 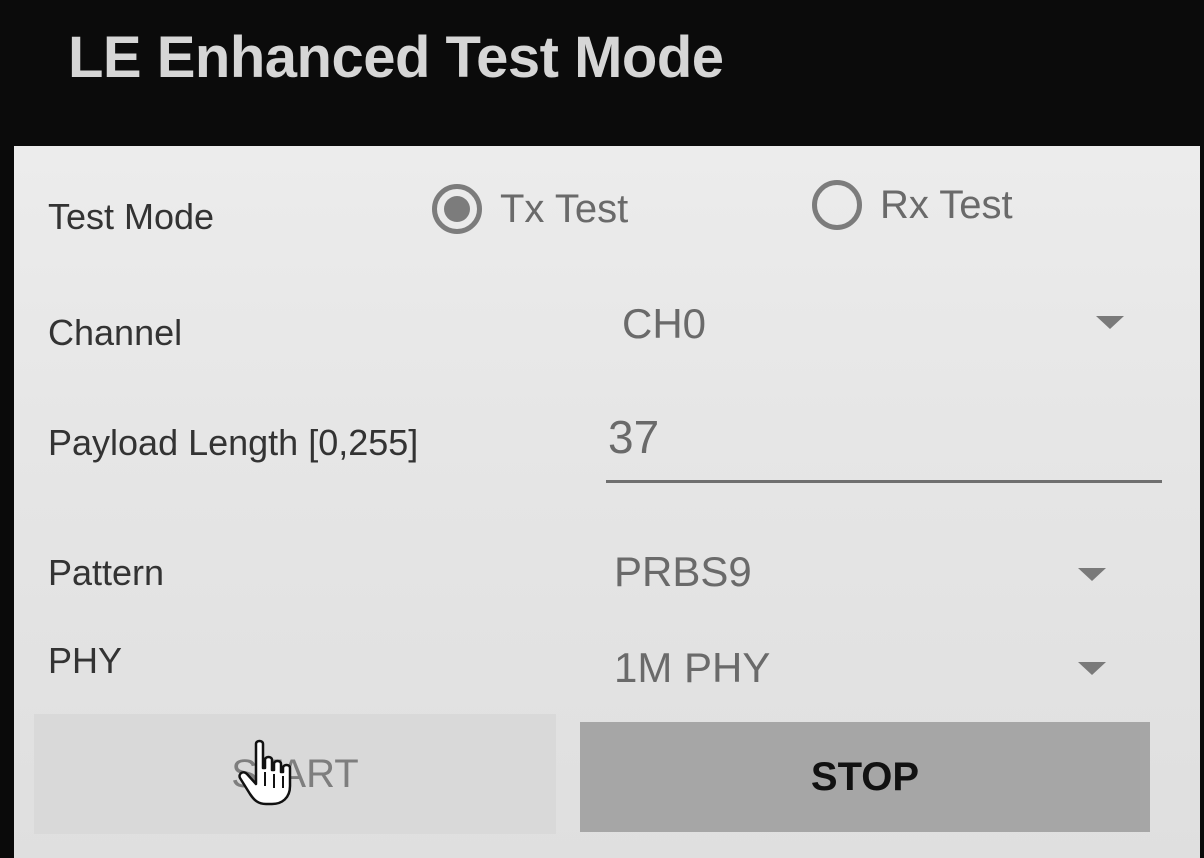 What do you see at coordinates (396, 57) in the screenshot?
I see `app-title: LE Enhanced Test Mode` at bounding box center [396, 57].